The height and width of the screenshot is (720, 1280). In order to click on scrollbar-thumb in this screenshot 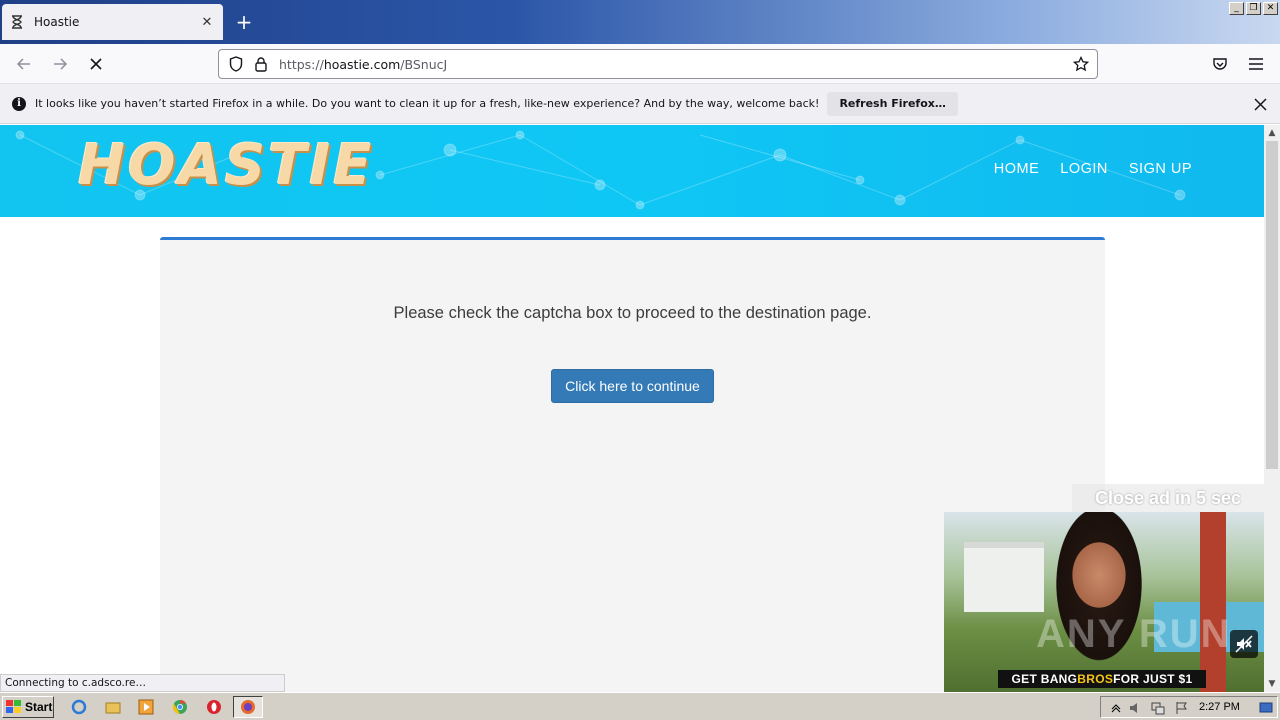, I will do `click(1272, 305)`.